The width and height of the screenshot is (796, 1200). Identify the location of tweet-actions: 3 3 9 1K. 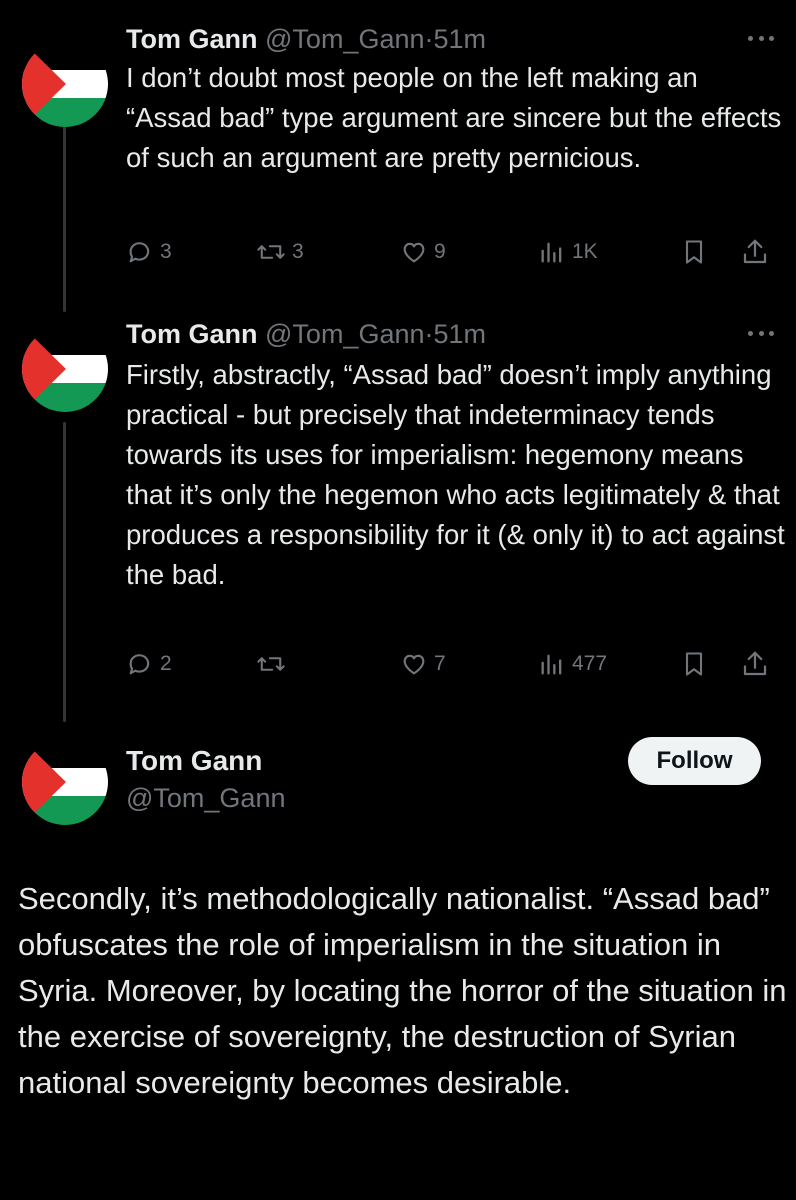
(451, 252).